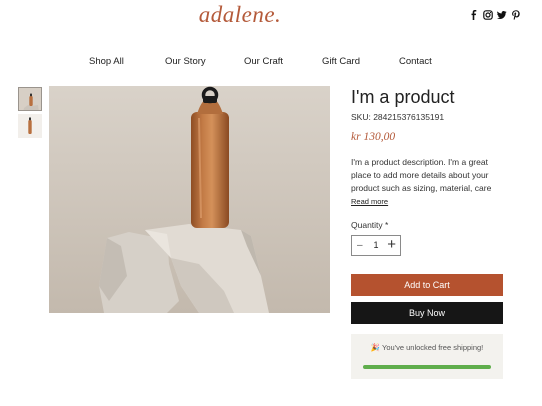  What do you see at coordinates (403, 97) in the screenshot?
I see `product-title: I'm a product` at bounding box center [403, 97].